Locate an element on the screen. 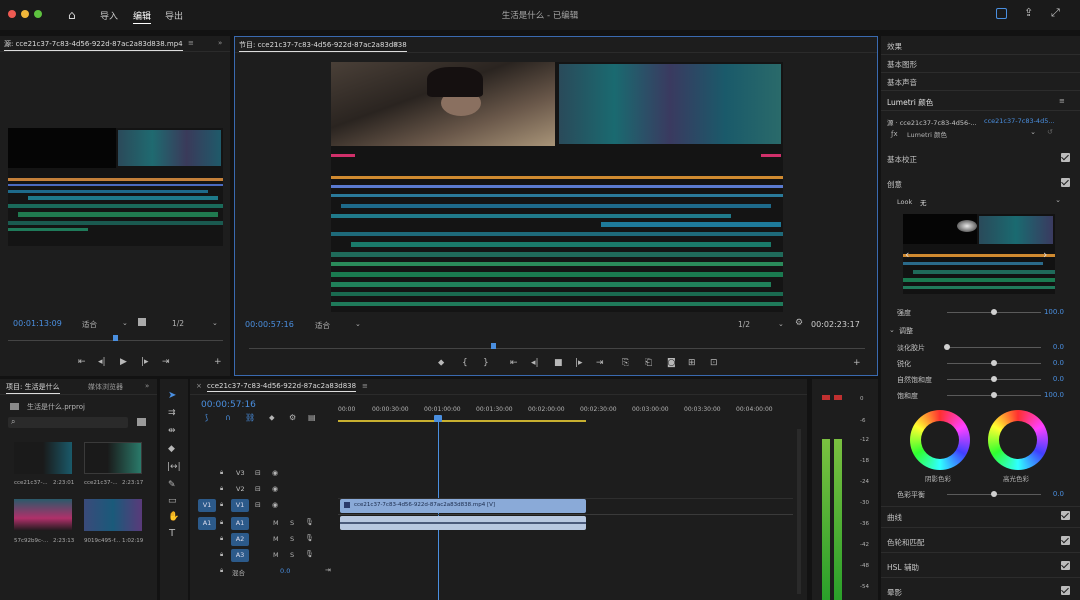 This screenshot has height=600, width=1080. share-icon: ⇪ is located at coordinates (1028, 12).